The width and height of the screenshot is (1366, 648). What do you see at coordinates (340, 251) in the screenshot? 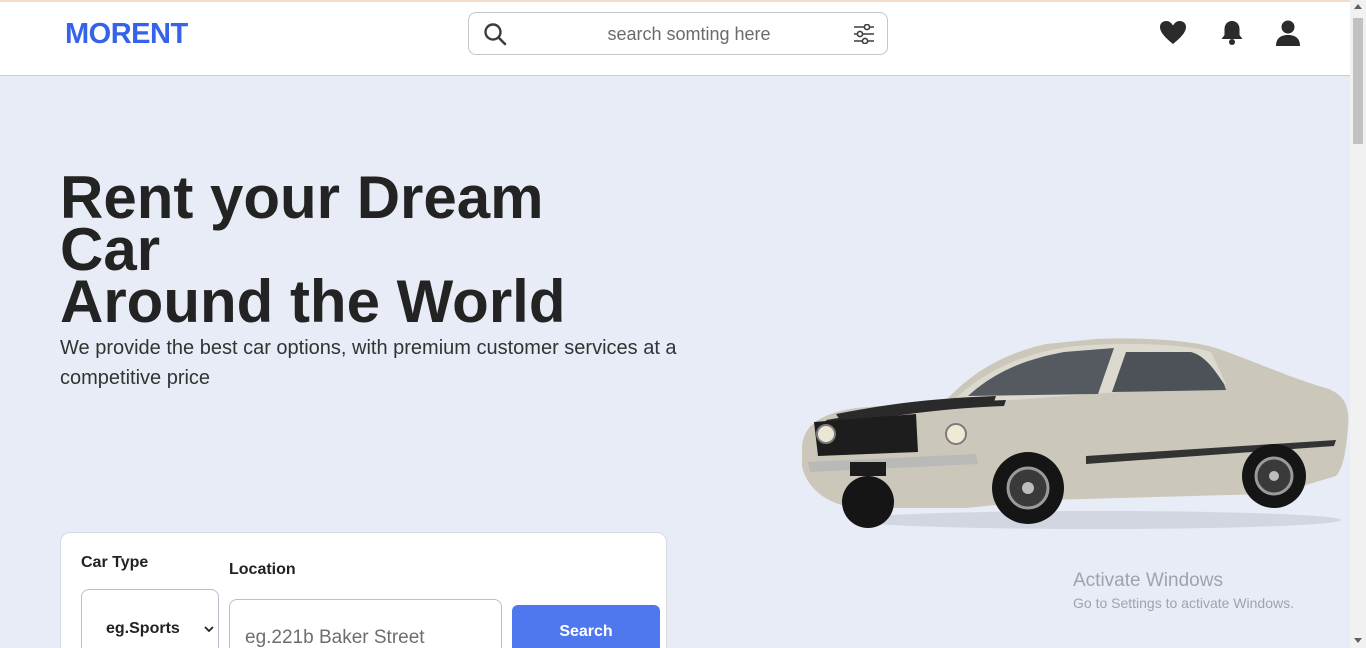
I see `hero-title: Rent your Dream Car Around the World` at bounding box center [340, 251].